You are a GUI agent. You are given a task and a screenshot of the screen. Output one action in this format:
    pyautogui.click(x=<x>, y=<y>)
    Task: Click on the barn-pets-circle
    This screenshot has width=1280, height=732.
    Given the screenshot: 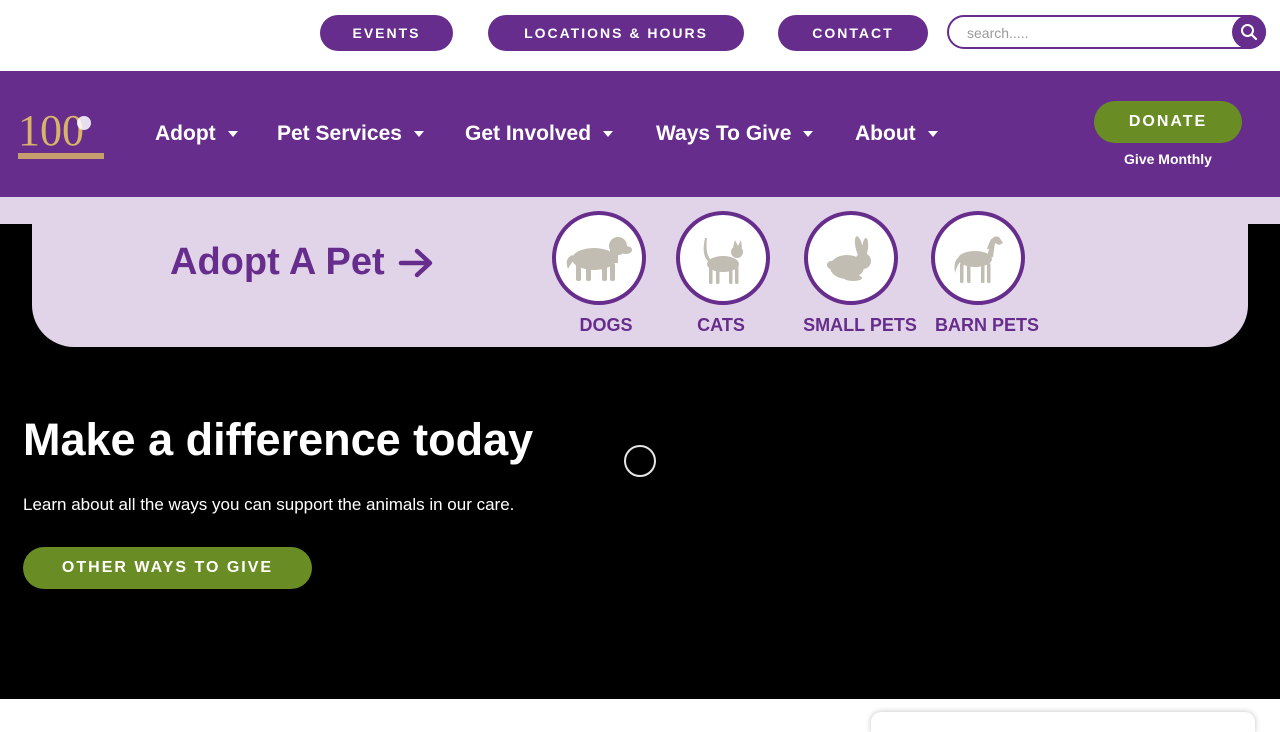 What is the action you would take?
    pyautogui.click(x=978, y=258)
    